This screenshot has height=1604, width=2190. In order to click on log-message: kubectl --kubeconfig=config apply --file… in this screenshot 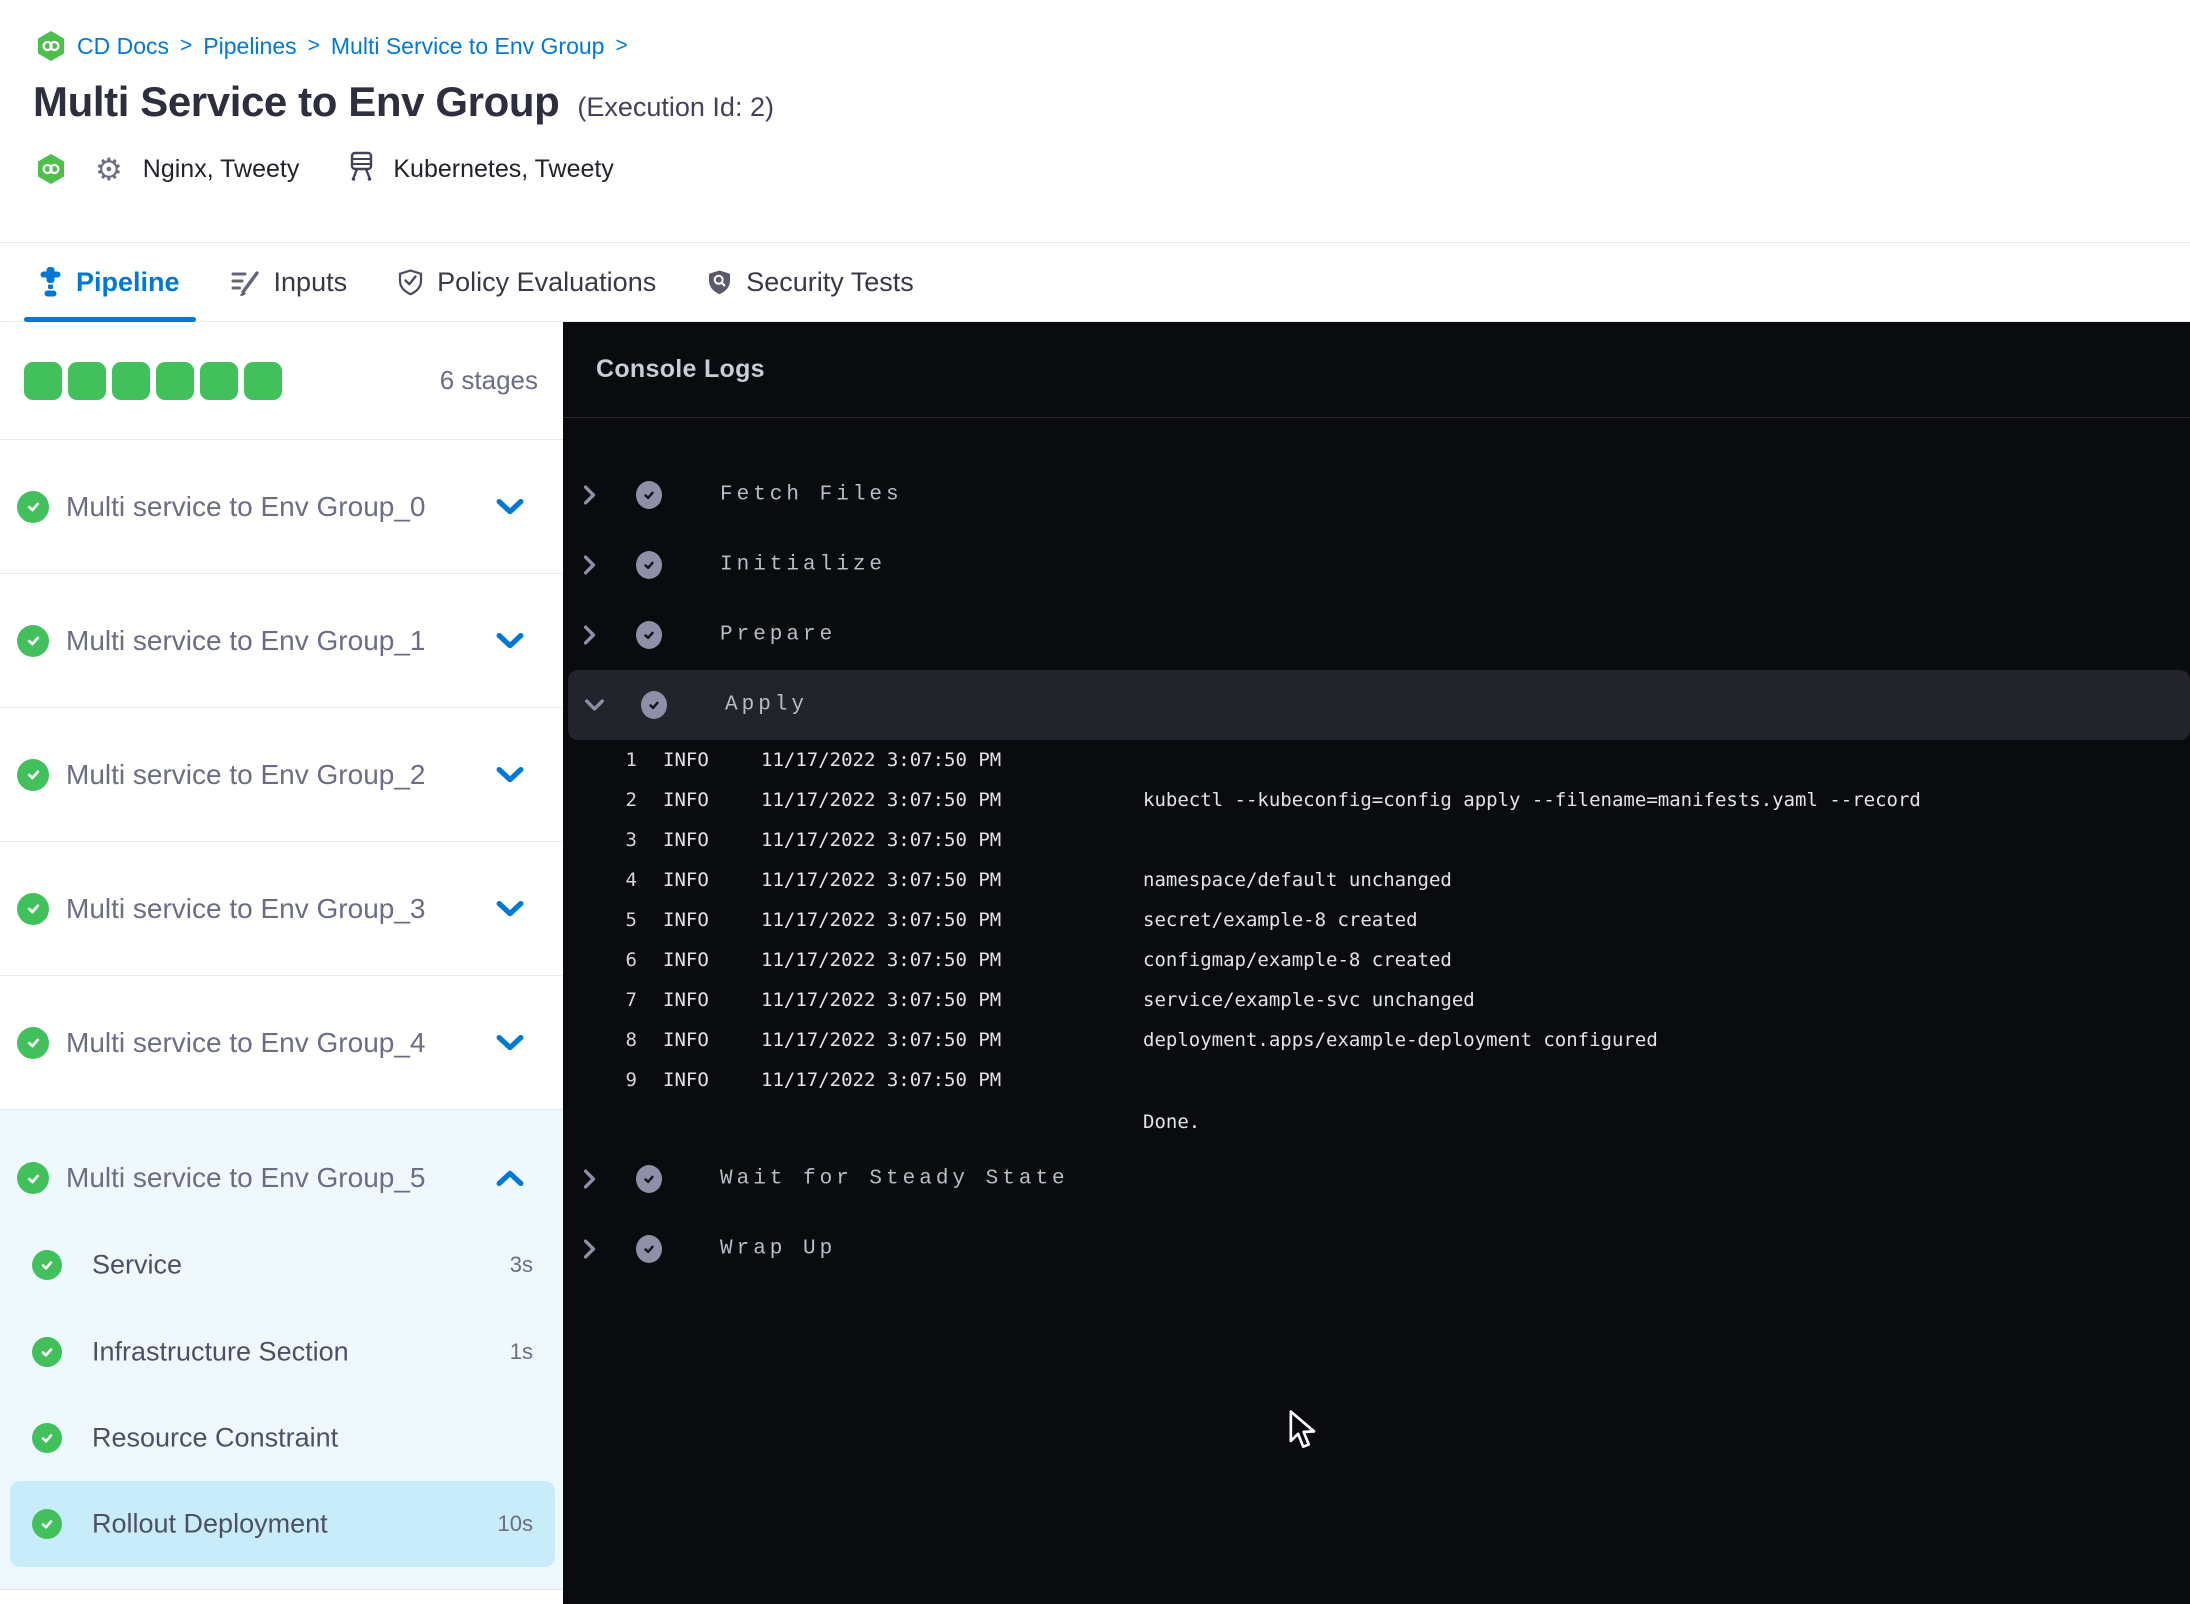, I will do `click(1532, 800)`.